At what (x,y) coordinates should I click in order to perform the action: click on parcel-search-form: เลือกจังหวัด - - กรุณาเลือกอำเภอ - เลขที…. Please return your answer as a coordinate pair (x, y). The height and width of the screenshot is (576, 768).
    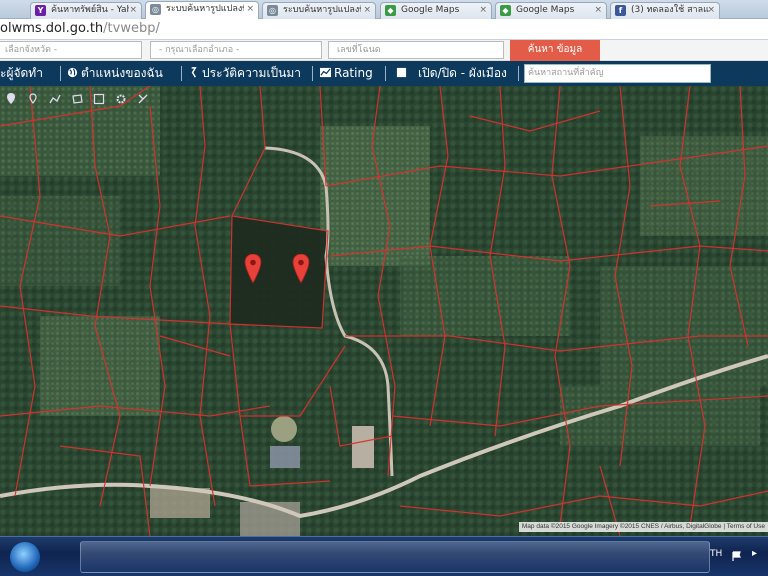
    Looking at the image, I should click on (384, 50).